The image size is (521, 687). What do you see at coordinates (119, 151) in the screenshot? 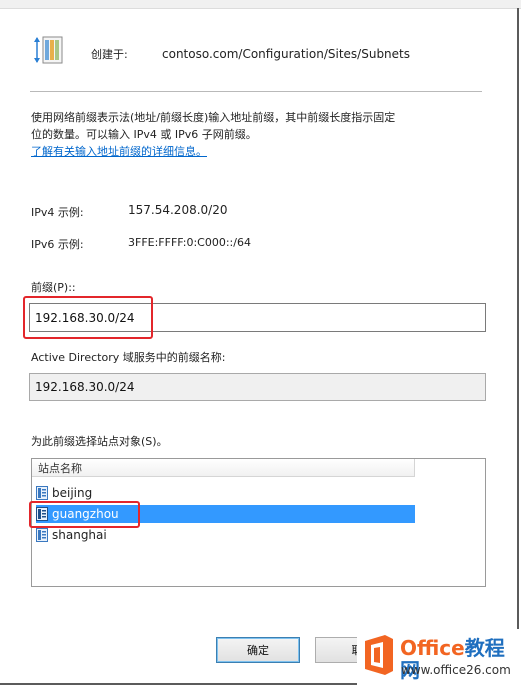
I see `learn-more-link: 了解有关输入地址前缀的详细信息。` at bounding box center [119, 151].